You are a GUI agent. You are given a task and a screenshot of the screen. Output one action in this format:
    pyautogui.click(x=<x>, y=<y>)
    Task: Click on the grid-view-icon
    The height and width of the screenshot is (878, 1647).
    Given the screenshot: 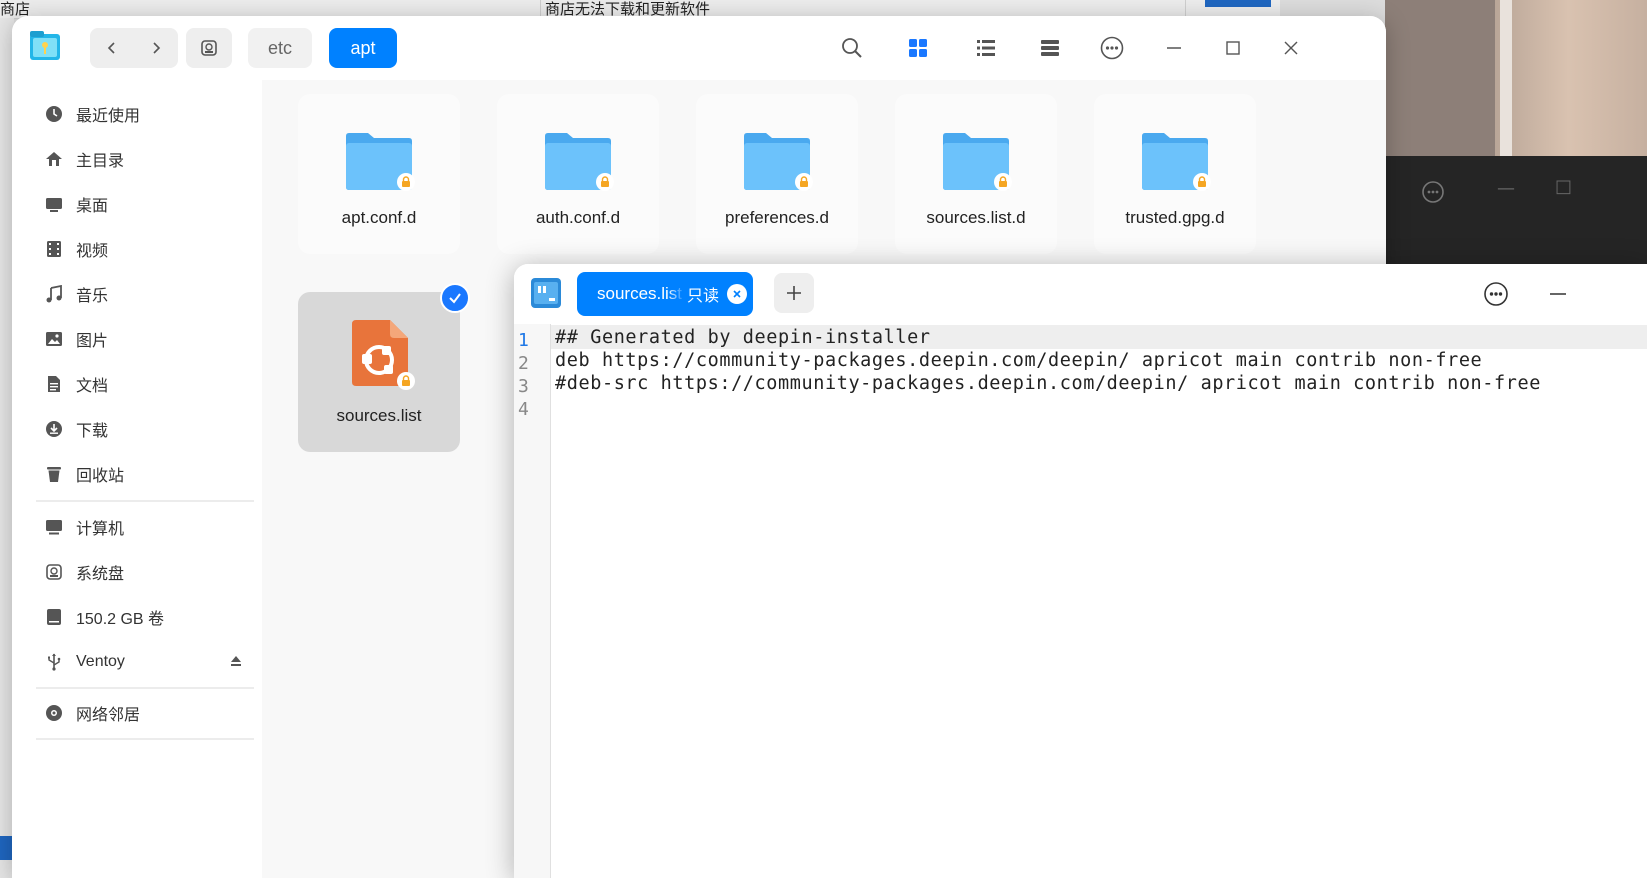 What is the action you would take?
    pyautogui.click(x=918, y=48)
    